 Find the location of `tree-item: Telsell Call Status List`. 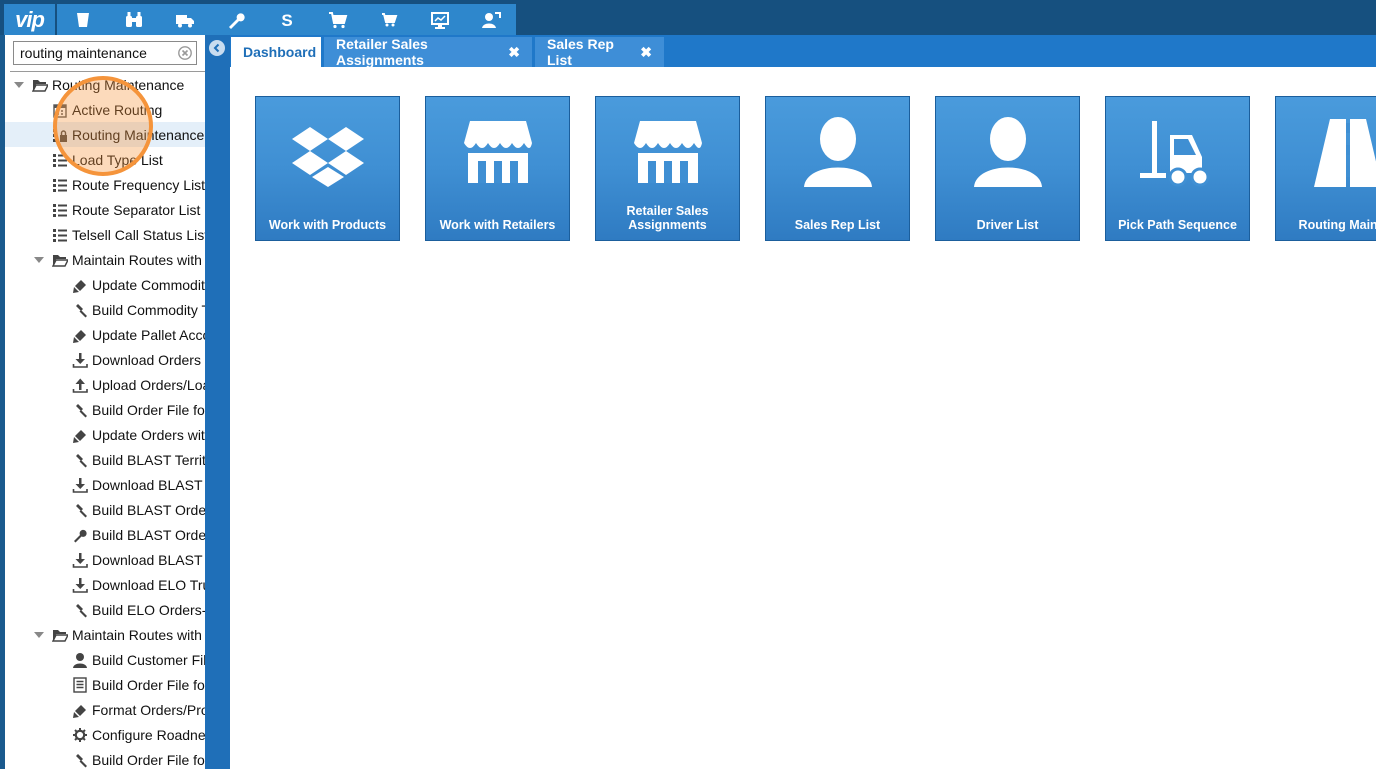

tree-item: Telsell Call Status List is located at coordinates (105, 234).